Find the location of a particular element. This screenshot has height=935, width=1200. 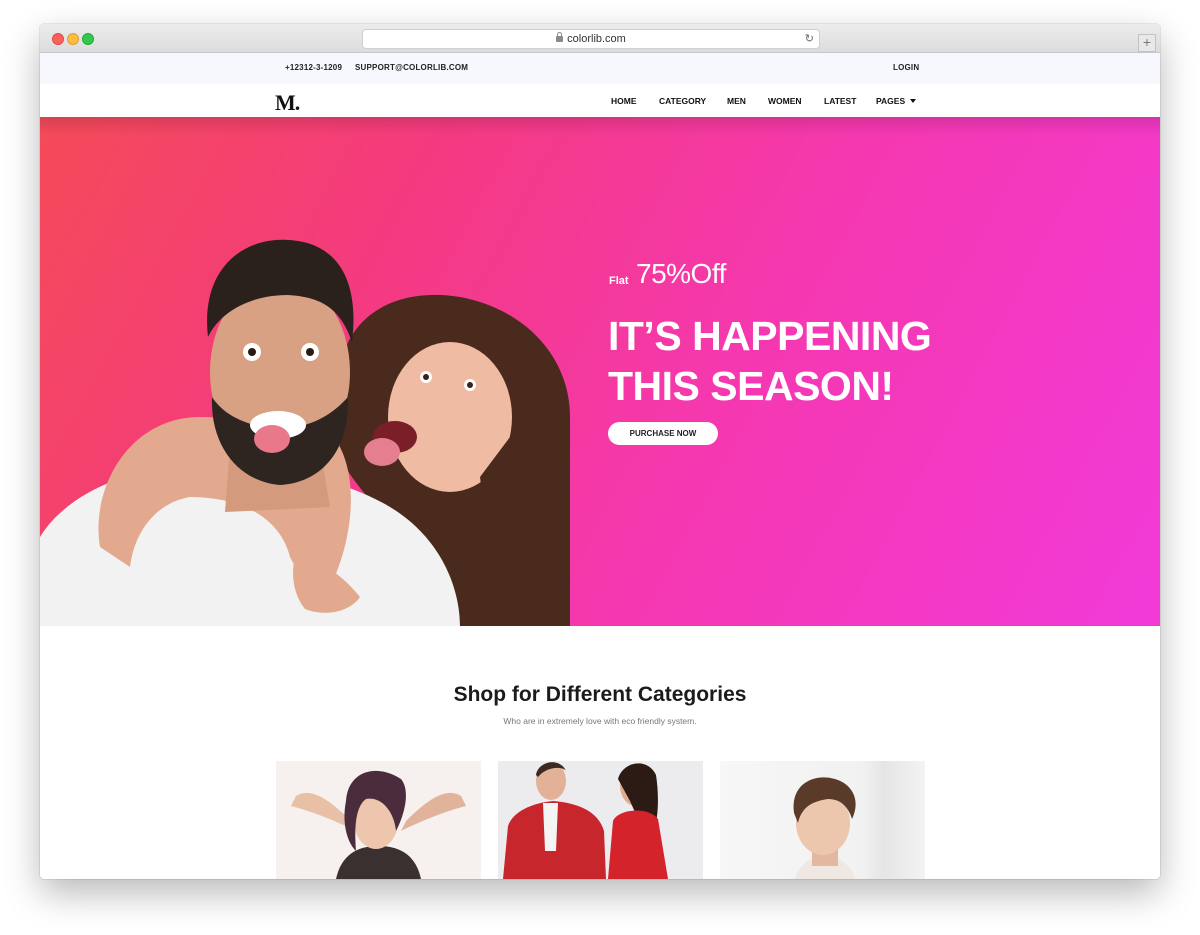

contact-phone: +12312-3-1209 is located at coordinates (313, 67).